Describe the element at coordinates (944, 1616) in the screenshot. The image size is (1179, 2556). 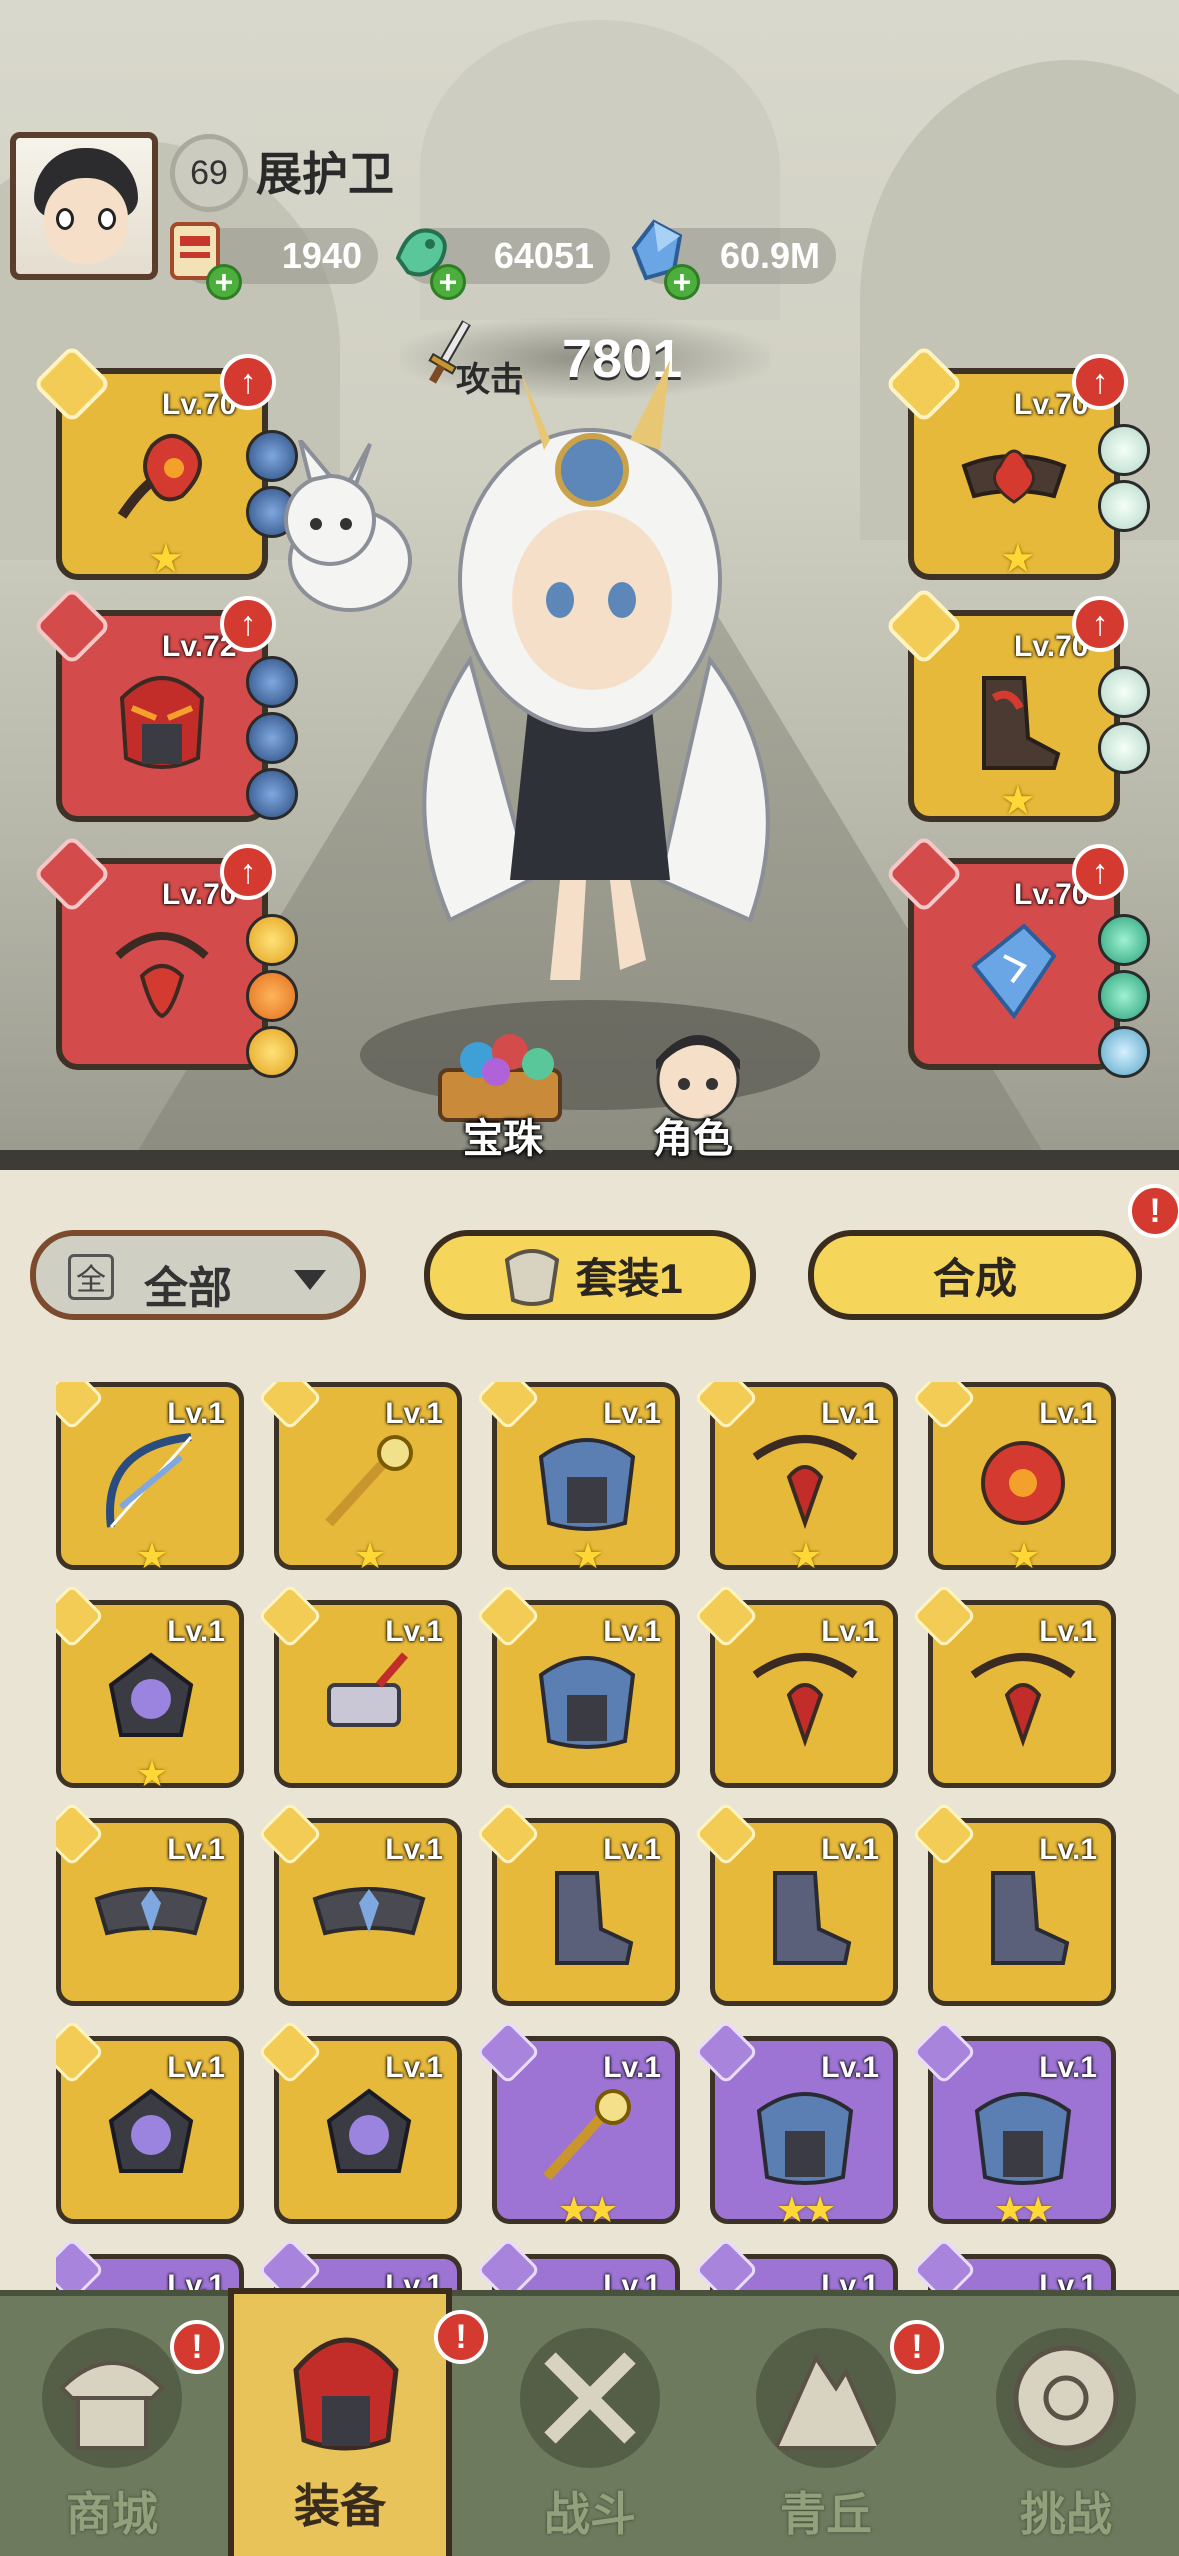
I see `necklace-type-icon` at that location.